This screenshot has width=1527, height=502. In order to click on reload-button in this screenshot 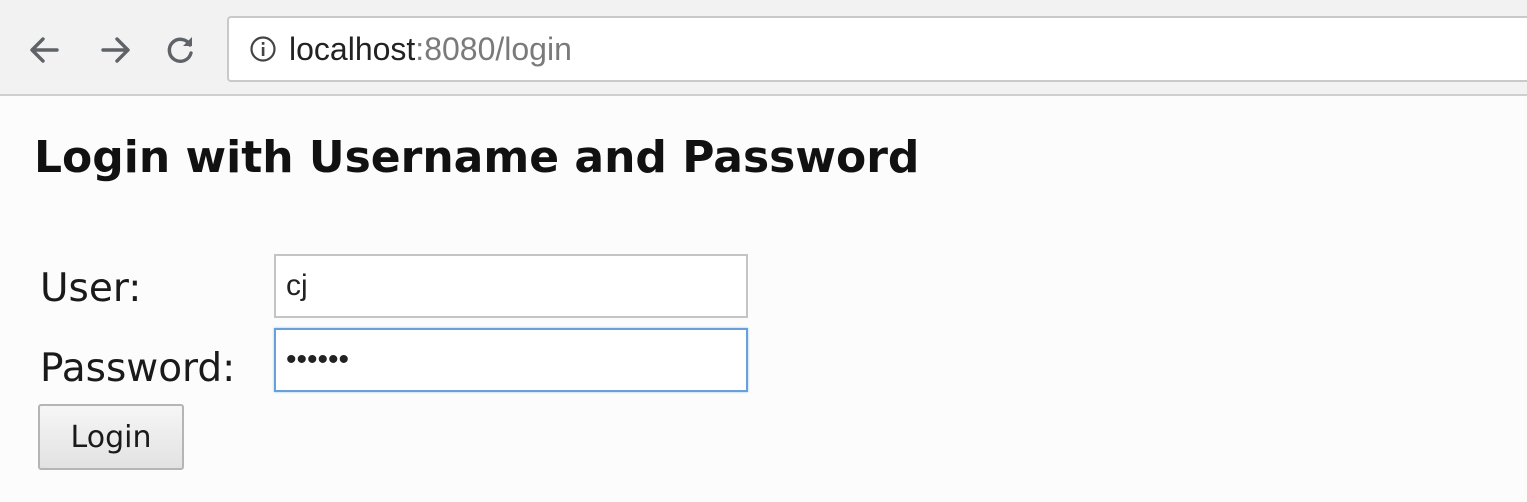, I will do `click(180, 50)`.